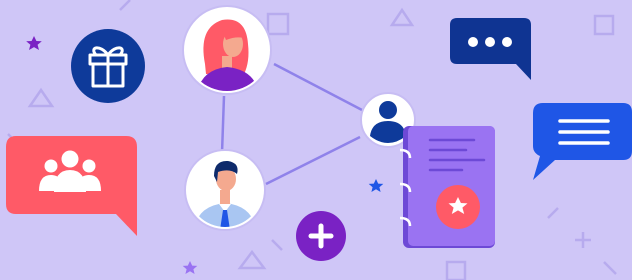  Describe the element at coordinates (447, 187) in the screenshot. I see `notebook` at that location.